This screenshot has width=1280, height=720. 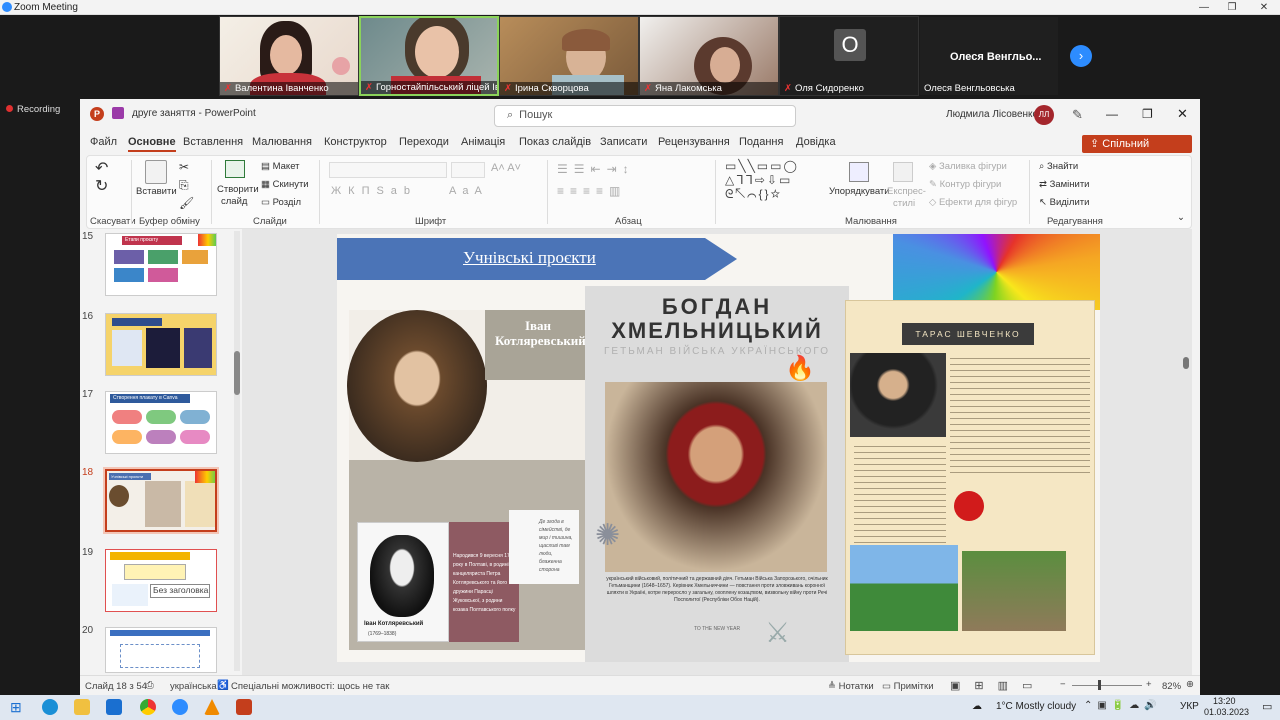 I want to click on font-size-dropdown, so click(x=468, y=170).